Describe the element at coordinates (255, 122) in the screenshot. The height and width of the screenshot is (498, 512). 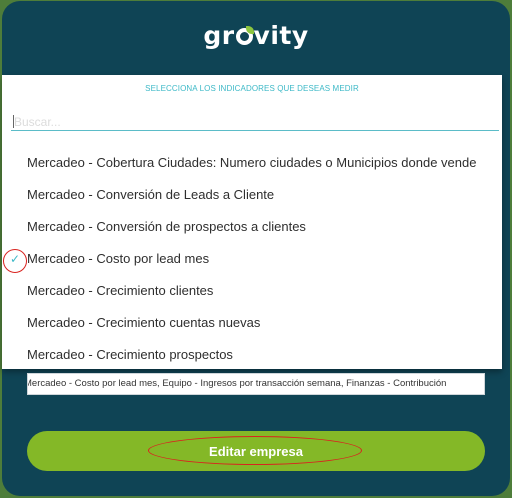
I see `indicator-search-input` at that location.